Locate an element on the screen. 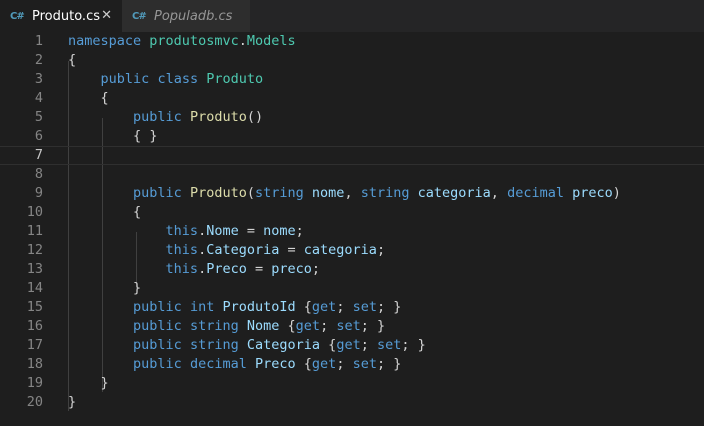 Image resolution: width=704 pixels, height=426 pixels. code-text: public string Nome {get; set; } is located at coordinates (259, 326).